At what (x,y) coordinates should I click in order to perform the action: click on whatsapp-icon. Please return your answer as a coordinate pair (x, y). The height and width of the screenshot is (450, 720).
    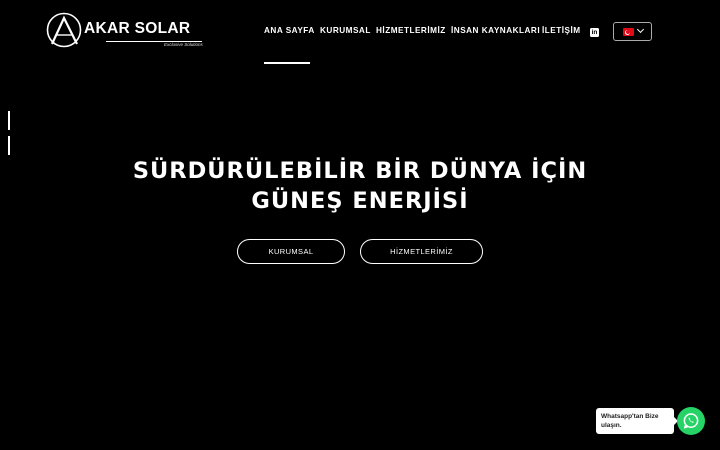
    Looking at the image, I should click on (691, 421).